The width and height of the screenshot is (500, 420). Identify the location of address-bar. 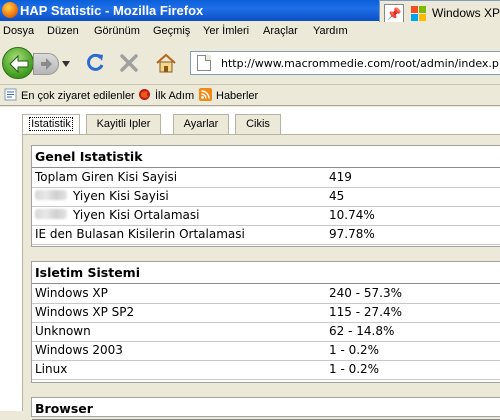
(345, 63).